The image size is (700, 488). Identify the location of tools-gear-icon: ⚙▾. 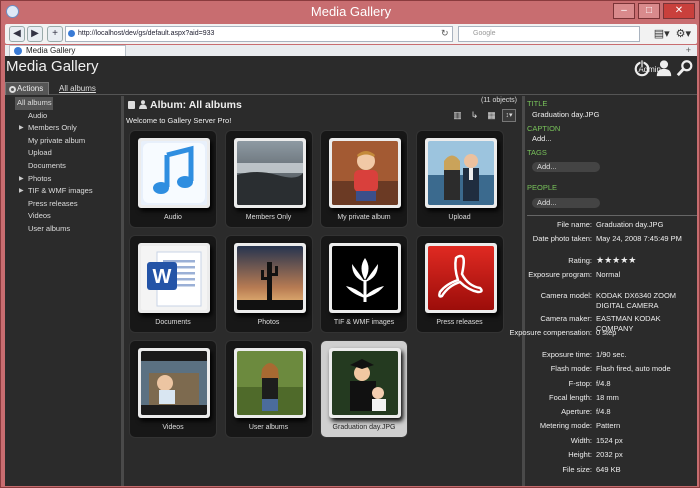
(683, 33).